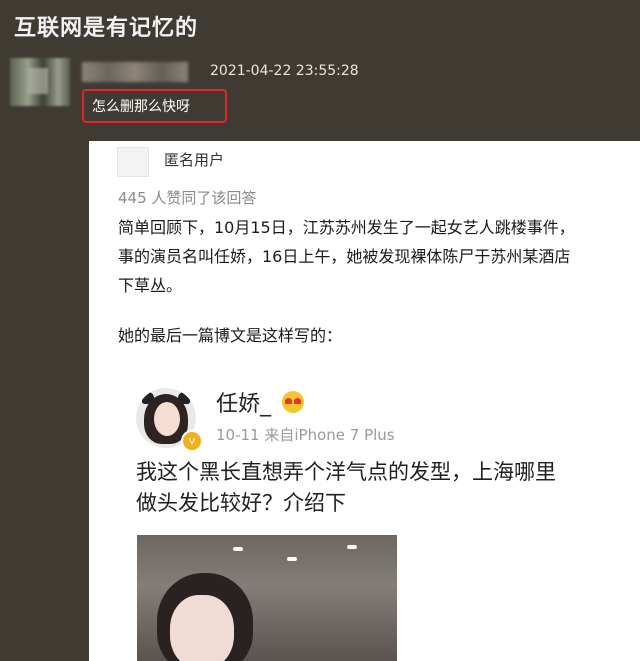 Image resolution: width=640 pixels, height=661 pixels. Describe the element at coordinates (346, 472) in the screenshot. I see `weibo-post-line: 我这个黑长直想弄个洋气点的发型，上海哪里` at that location.